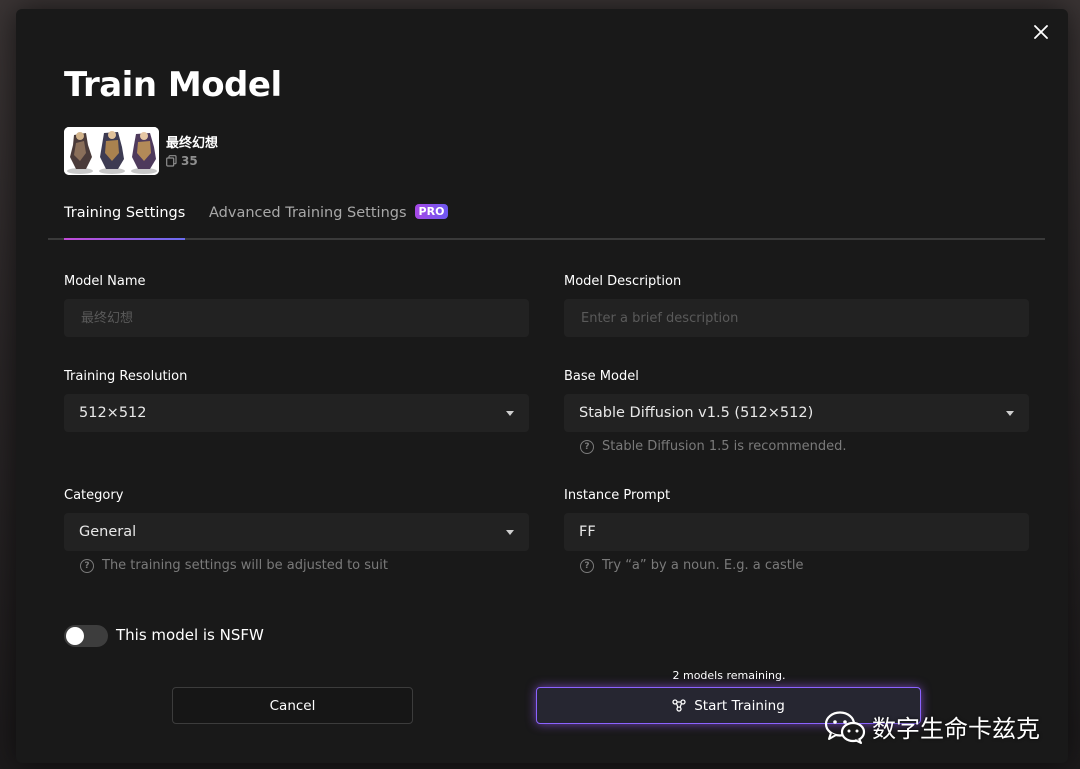 This screenshot has width=1080, height=769. What do you see at coordinates (189, 161) in the screenshot?
I see `dataset-count-value: 35` at bounding box center [189, 161].